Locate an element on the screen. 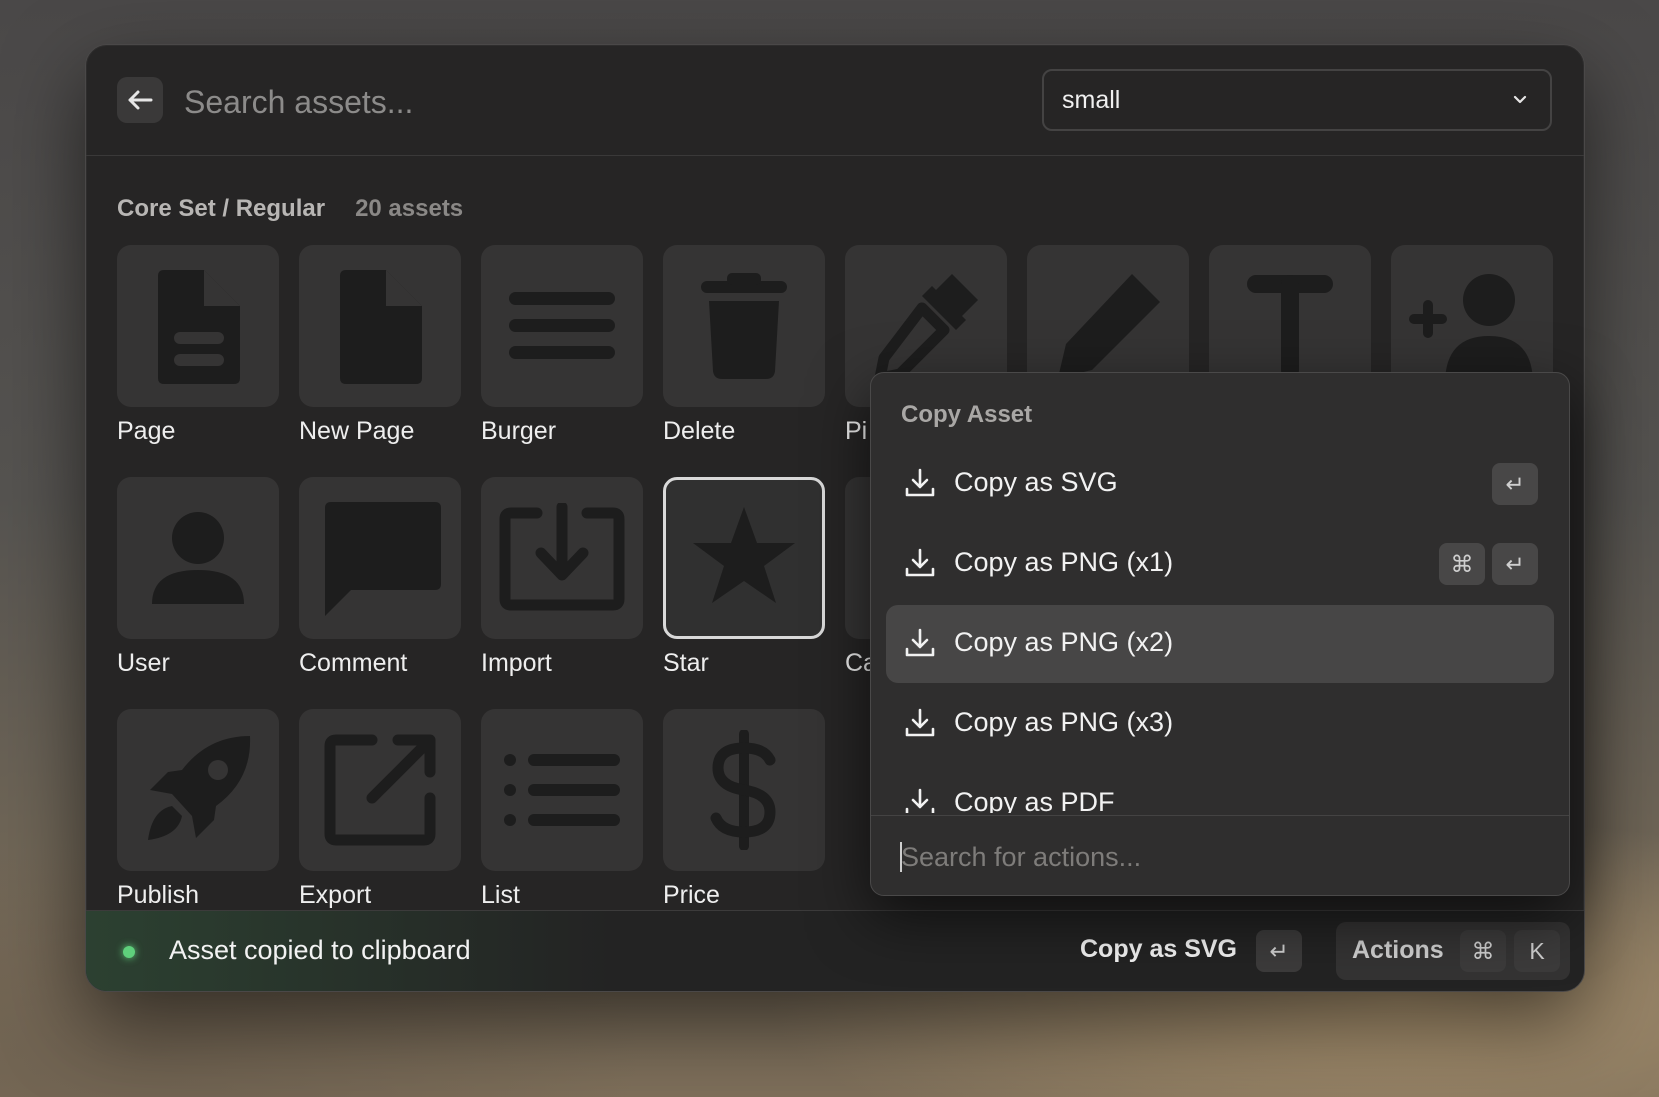 Image resolution: width=1659 pixels, height=1097 pixels. status-indicator is located at coordinates (129, 952).